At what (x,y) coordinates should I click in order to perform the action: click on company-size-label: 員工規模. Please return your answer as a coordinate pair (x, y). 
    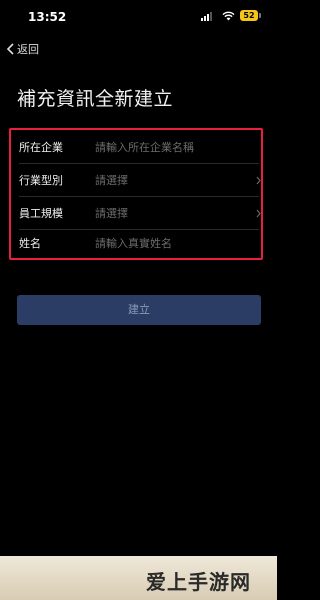
    Looking at the image, I should click on (41, 213).